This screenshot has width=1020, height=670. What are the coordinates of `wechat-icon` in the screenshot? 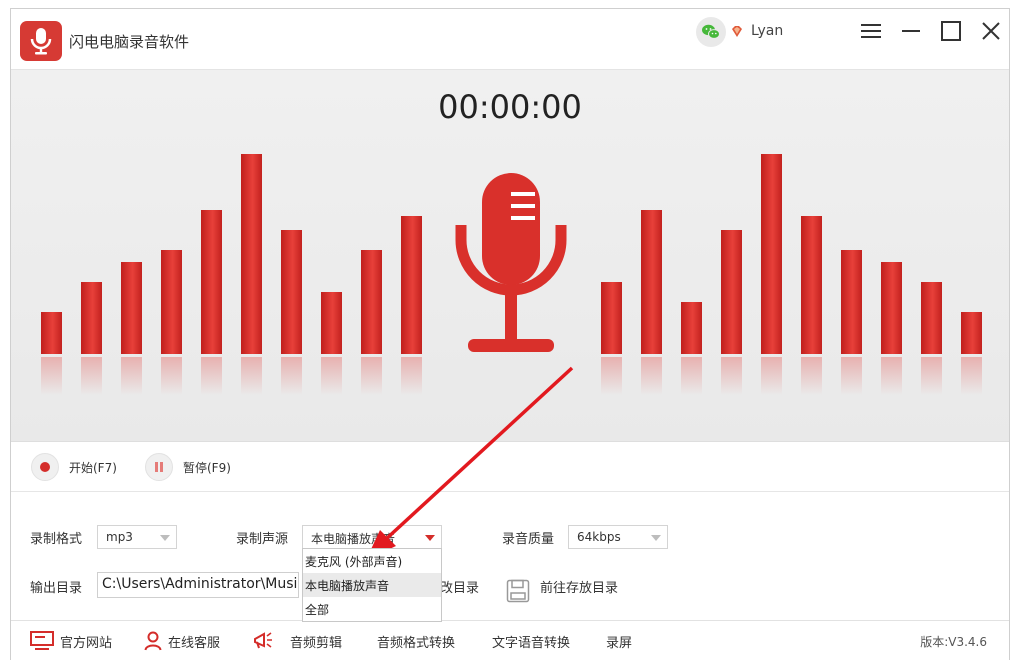 It's located at (711, 32).